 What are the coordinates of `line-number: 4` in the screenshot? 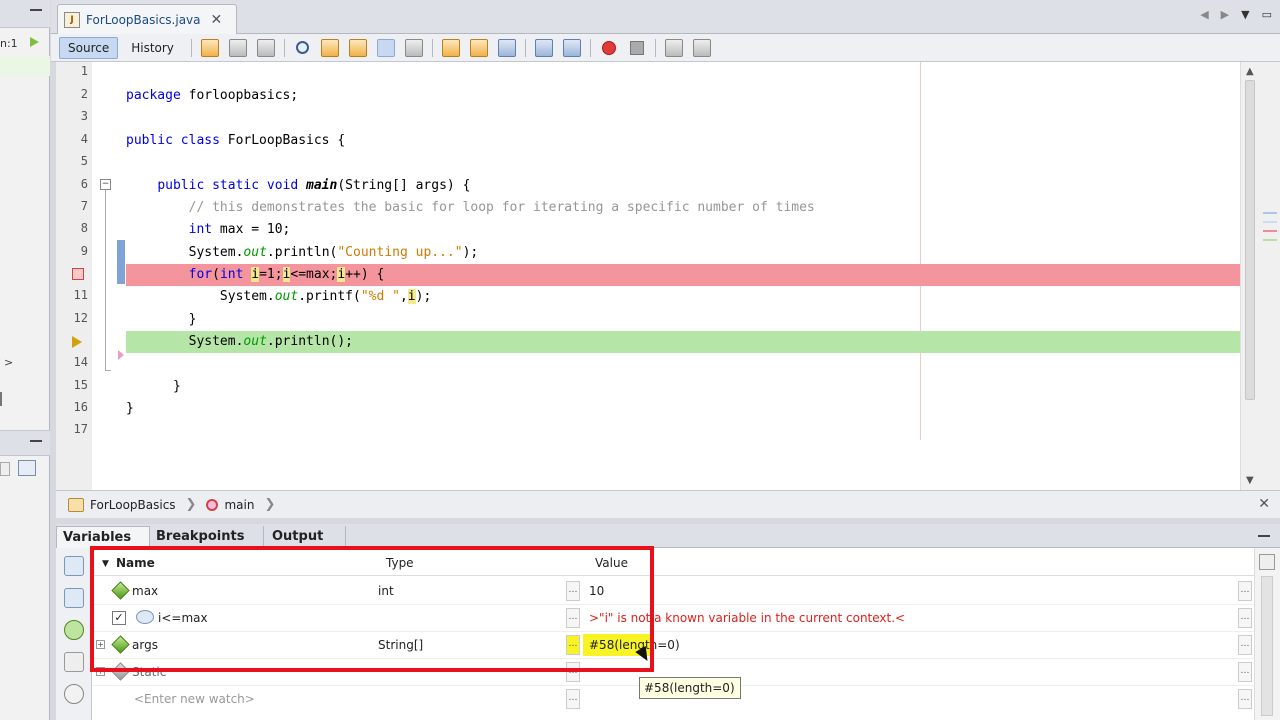 It's located at (84, 139).